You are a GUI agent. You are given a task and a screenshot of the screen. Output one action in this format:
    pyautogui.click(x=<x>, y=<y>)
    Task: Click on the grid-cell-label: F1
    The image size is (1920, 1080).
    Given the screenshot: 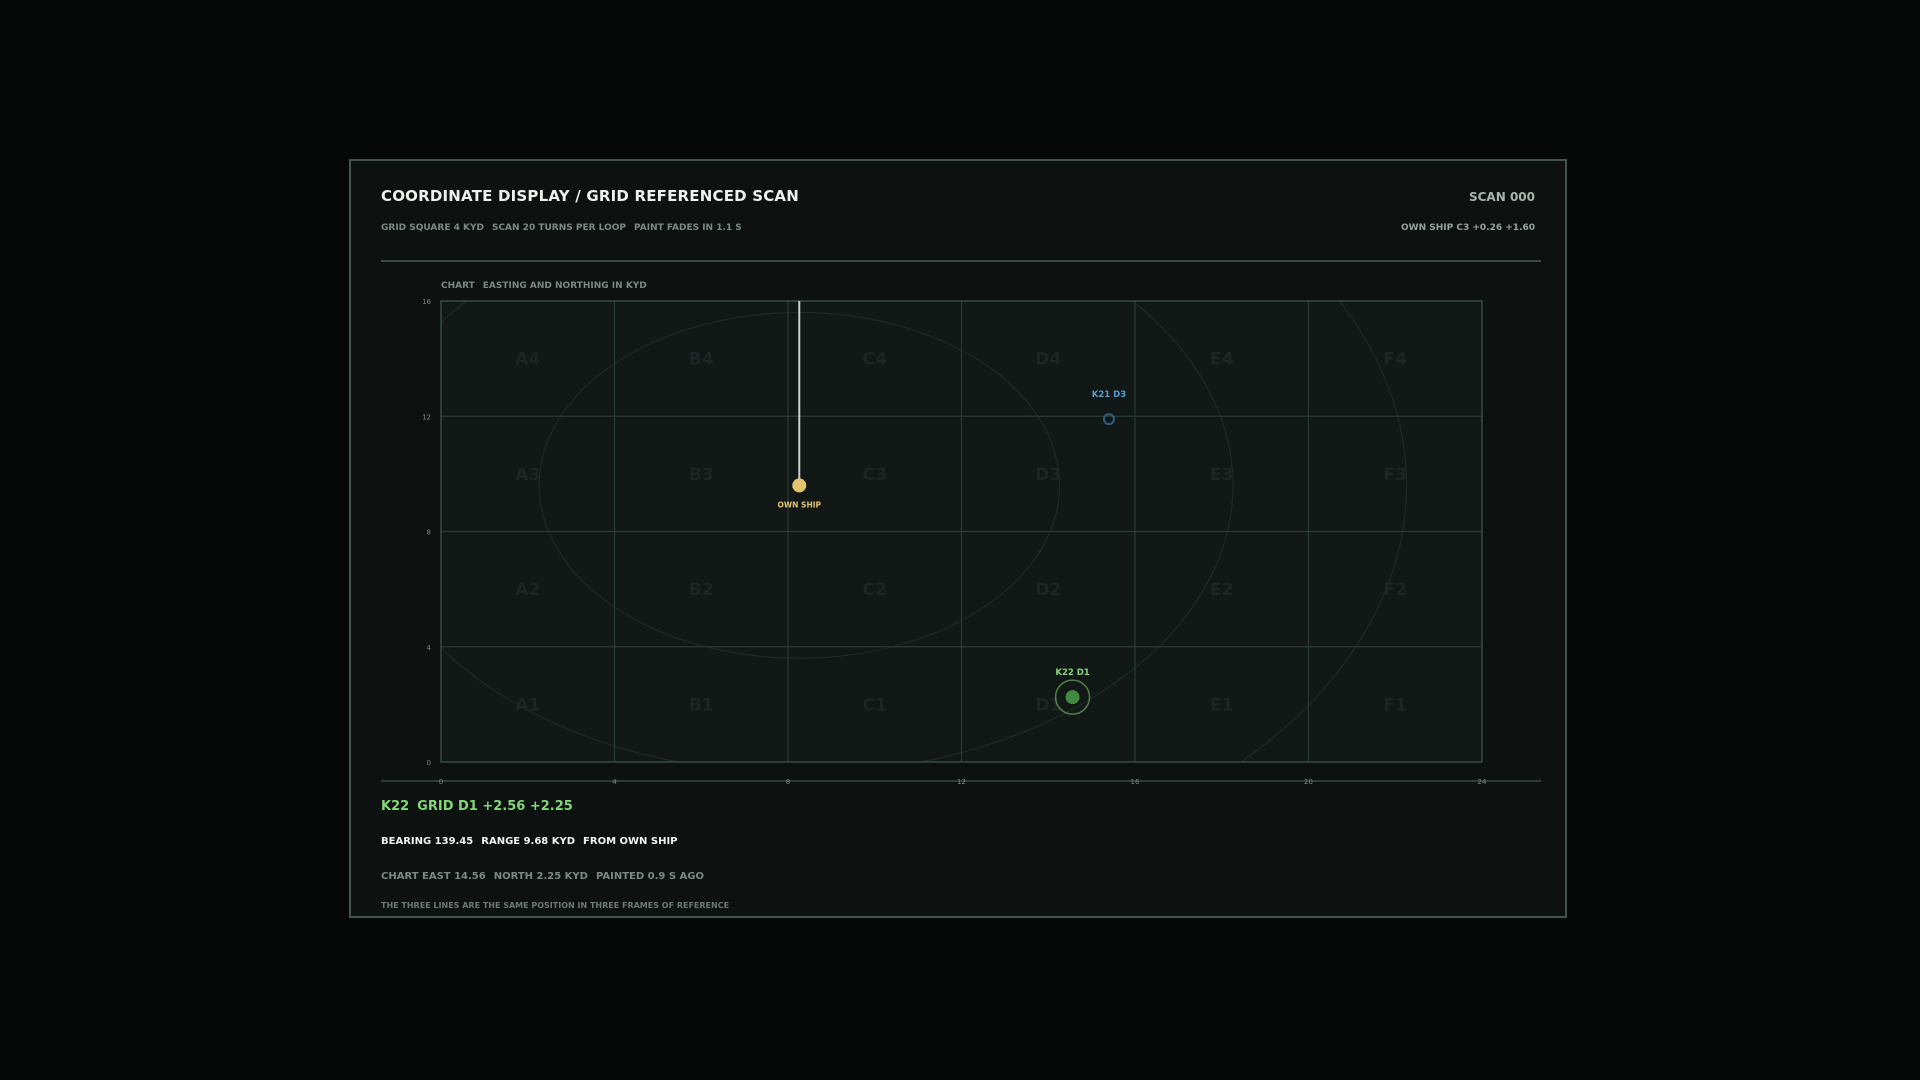 What is the action you would take?
    pyautogui.click(x=1395, y=705)
    